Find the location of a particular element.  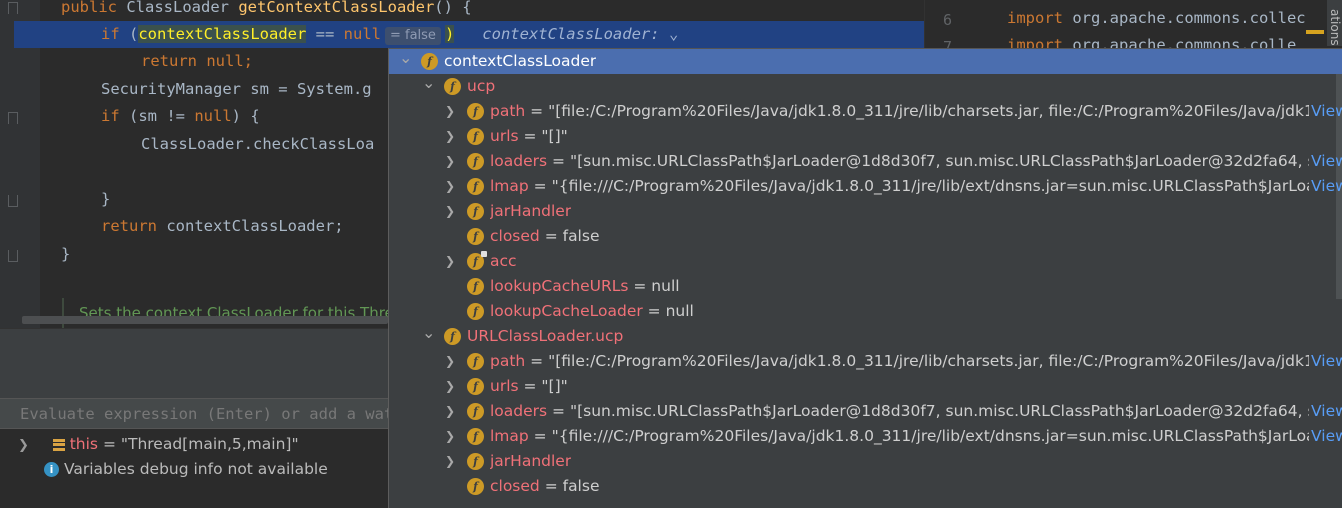

warning-marker is located at coordinates (1315, 32).